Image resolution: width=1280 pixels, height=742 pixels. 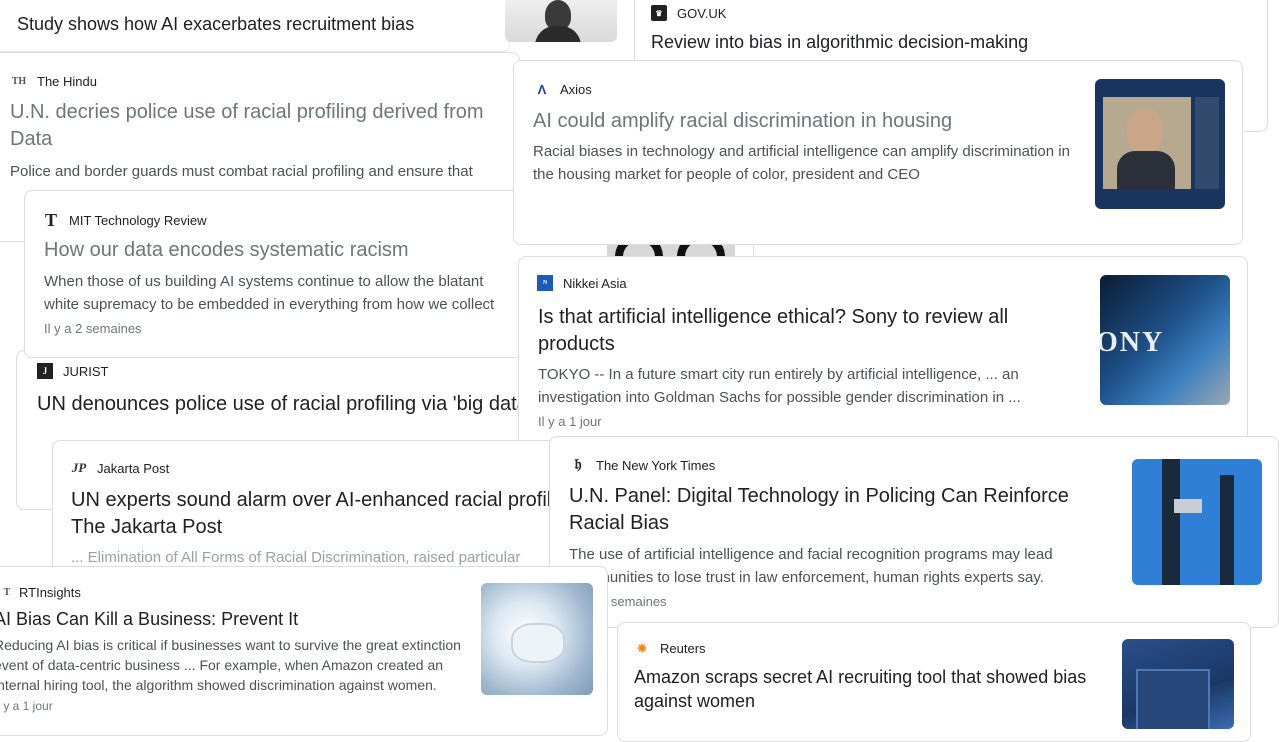 What do you see at coordinates (702, 13) in the screenshot?
I see `source-name: GOV.UK` at bounding box center [702, 13].